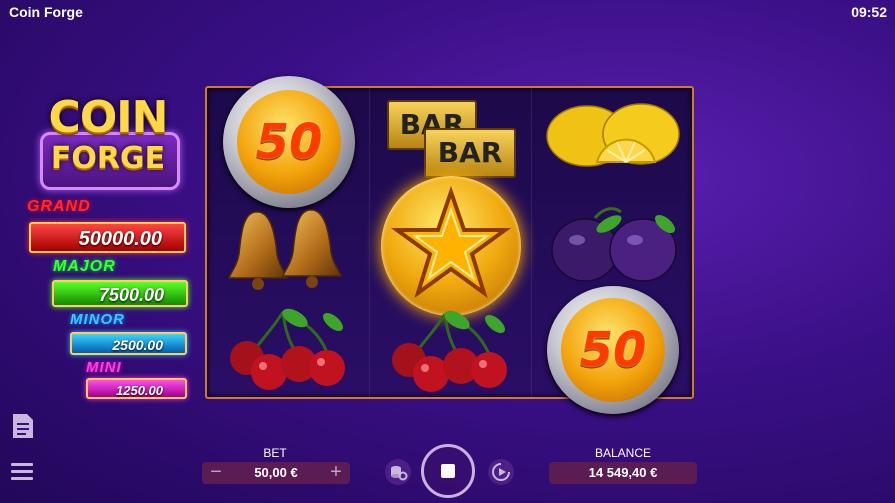  I want to click on paytable-icon, so click(23, 426).